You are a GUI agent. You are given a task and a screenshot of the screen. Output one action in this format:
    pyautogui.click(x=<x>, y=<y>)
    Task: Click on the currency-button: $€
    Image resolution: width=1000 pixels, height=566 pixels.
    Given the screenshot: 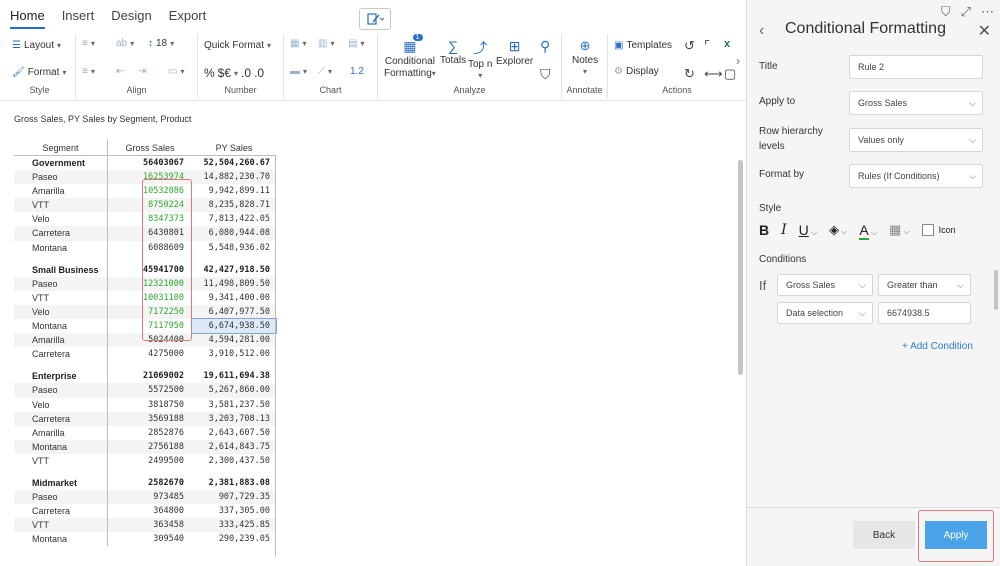 What is the action you would take?
    pyautogui.click(x=224, y=73)
    